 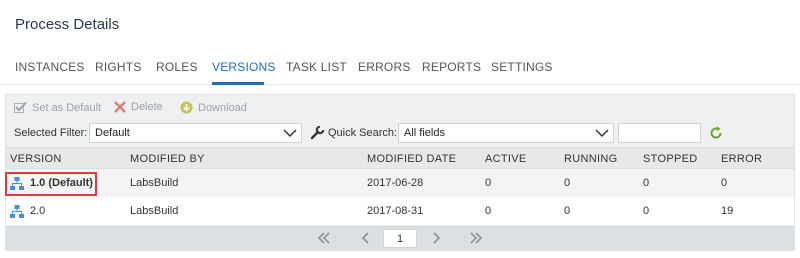 What do you see at coordinates (506, 159) in the screenshot?
I see `column-active: ACTIVE` at bounding box center [506, 159].